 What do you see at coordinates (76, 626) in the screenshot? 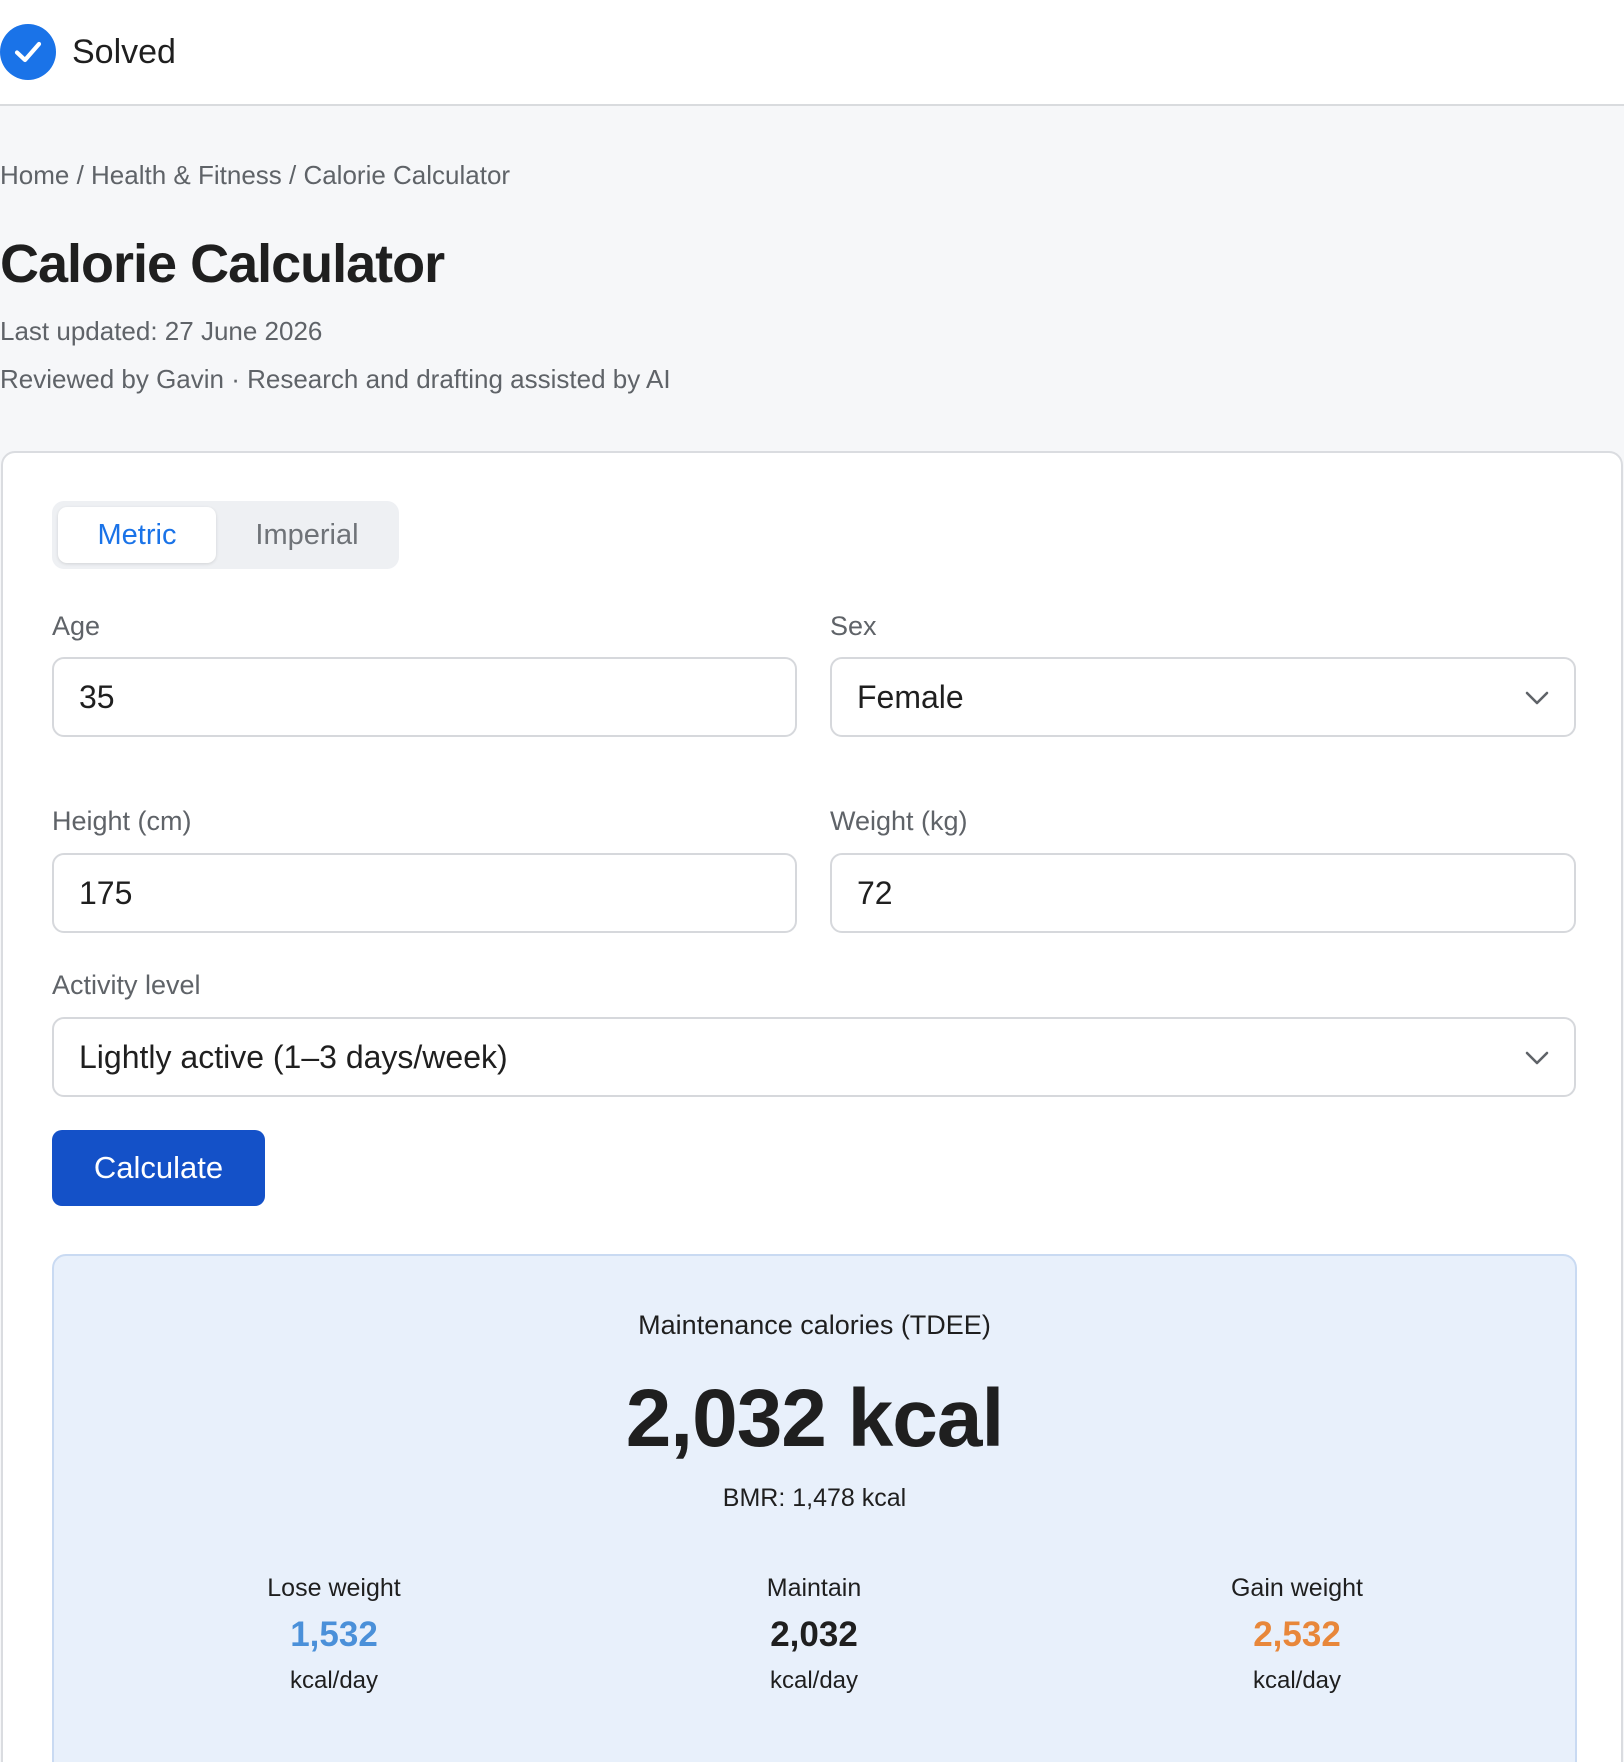
I see `age-label: Age` at bounding box center [76, 626].